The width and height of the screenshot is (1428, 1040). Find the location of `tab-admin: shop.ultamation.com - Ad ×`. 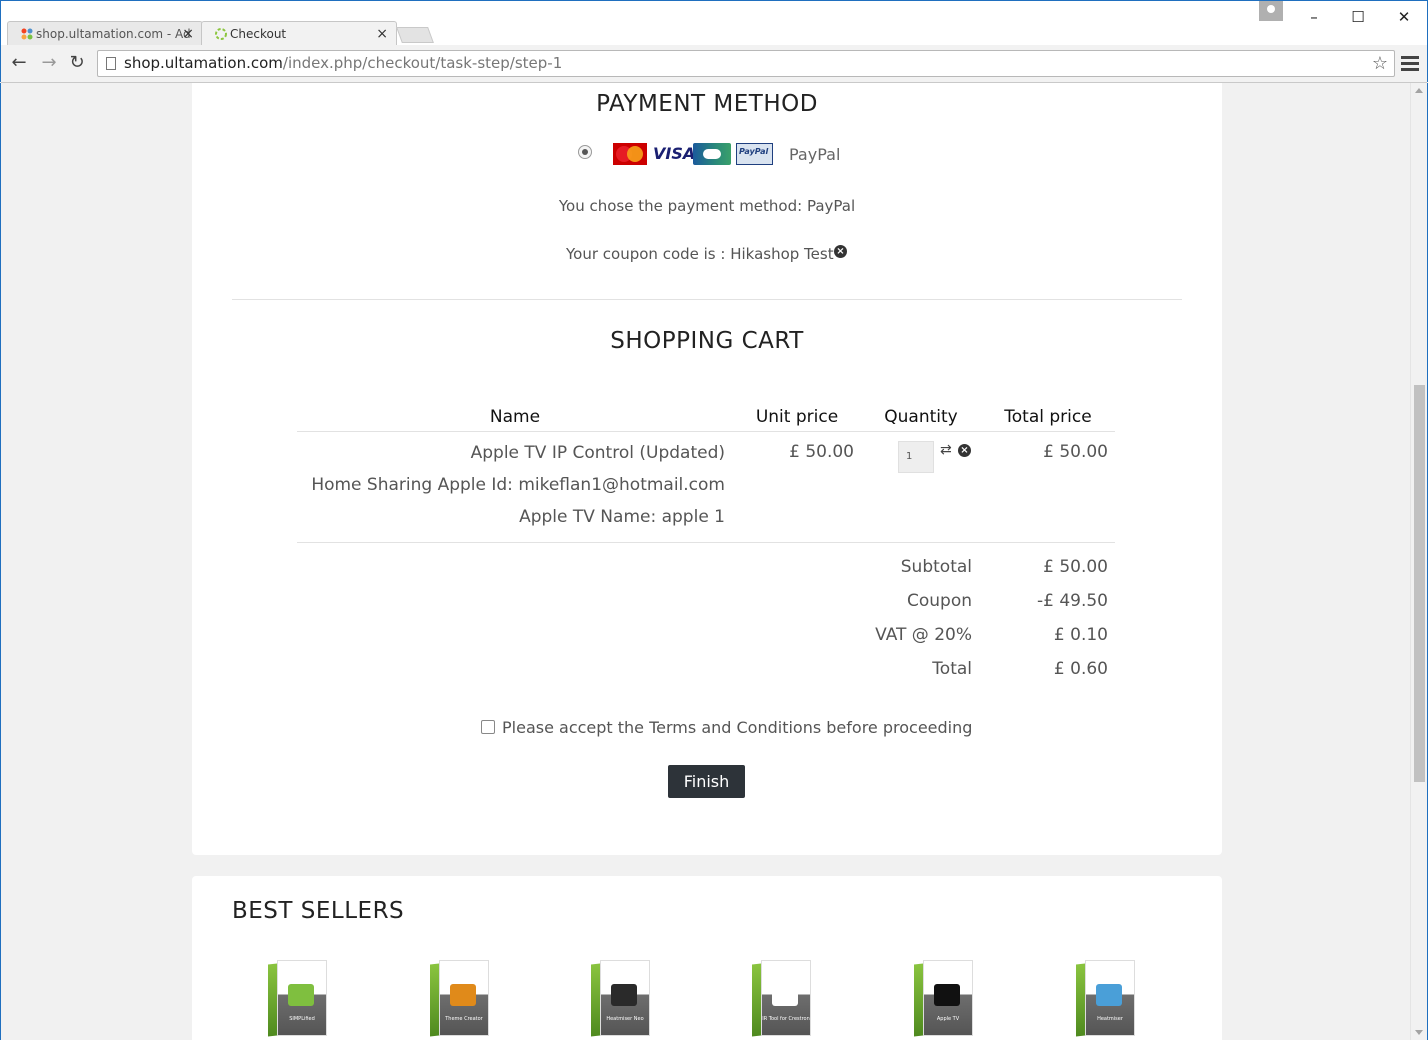

tab-admin: shop.ultamation.com - Ad × is located at coordinates (105, 33).